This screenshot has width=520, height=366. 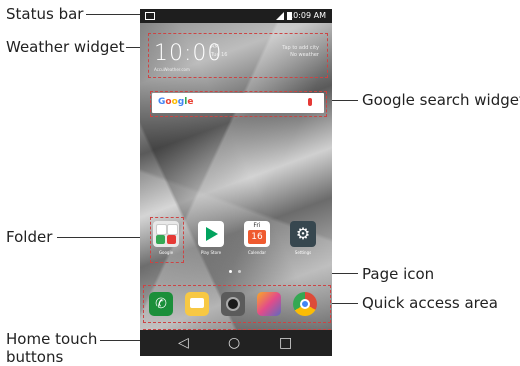 I want to click on weather-none-line: No weather, so click(x=304, y=55).